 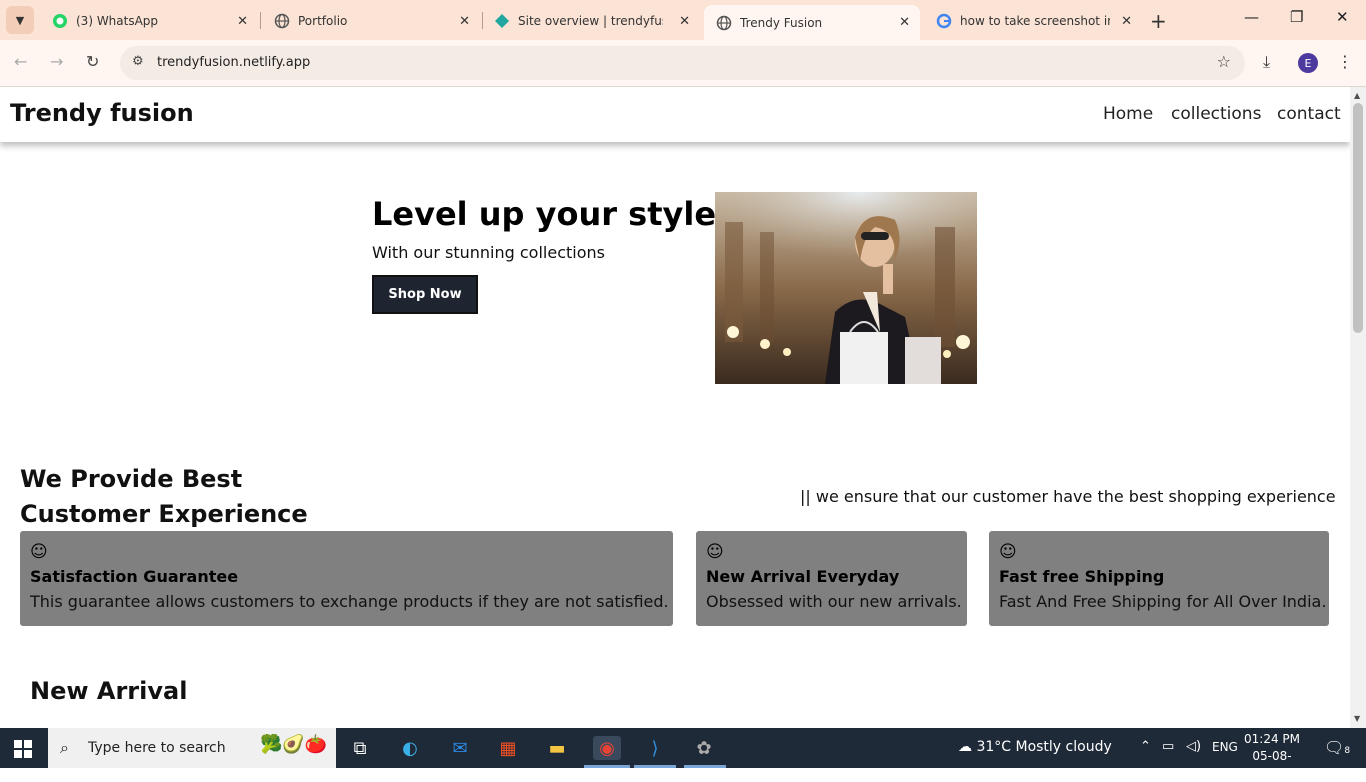 I want to click on netlify-icon, so click(x=502, y=21).